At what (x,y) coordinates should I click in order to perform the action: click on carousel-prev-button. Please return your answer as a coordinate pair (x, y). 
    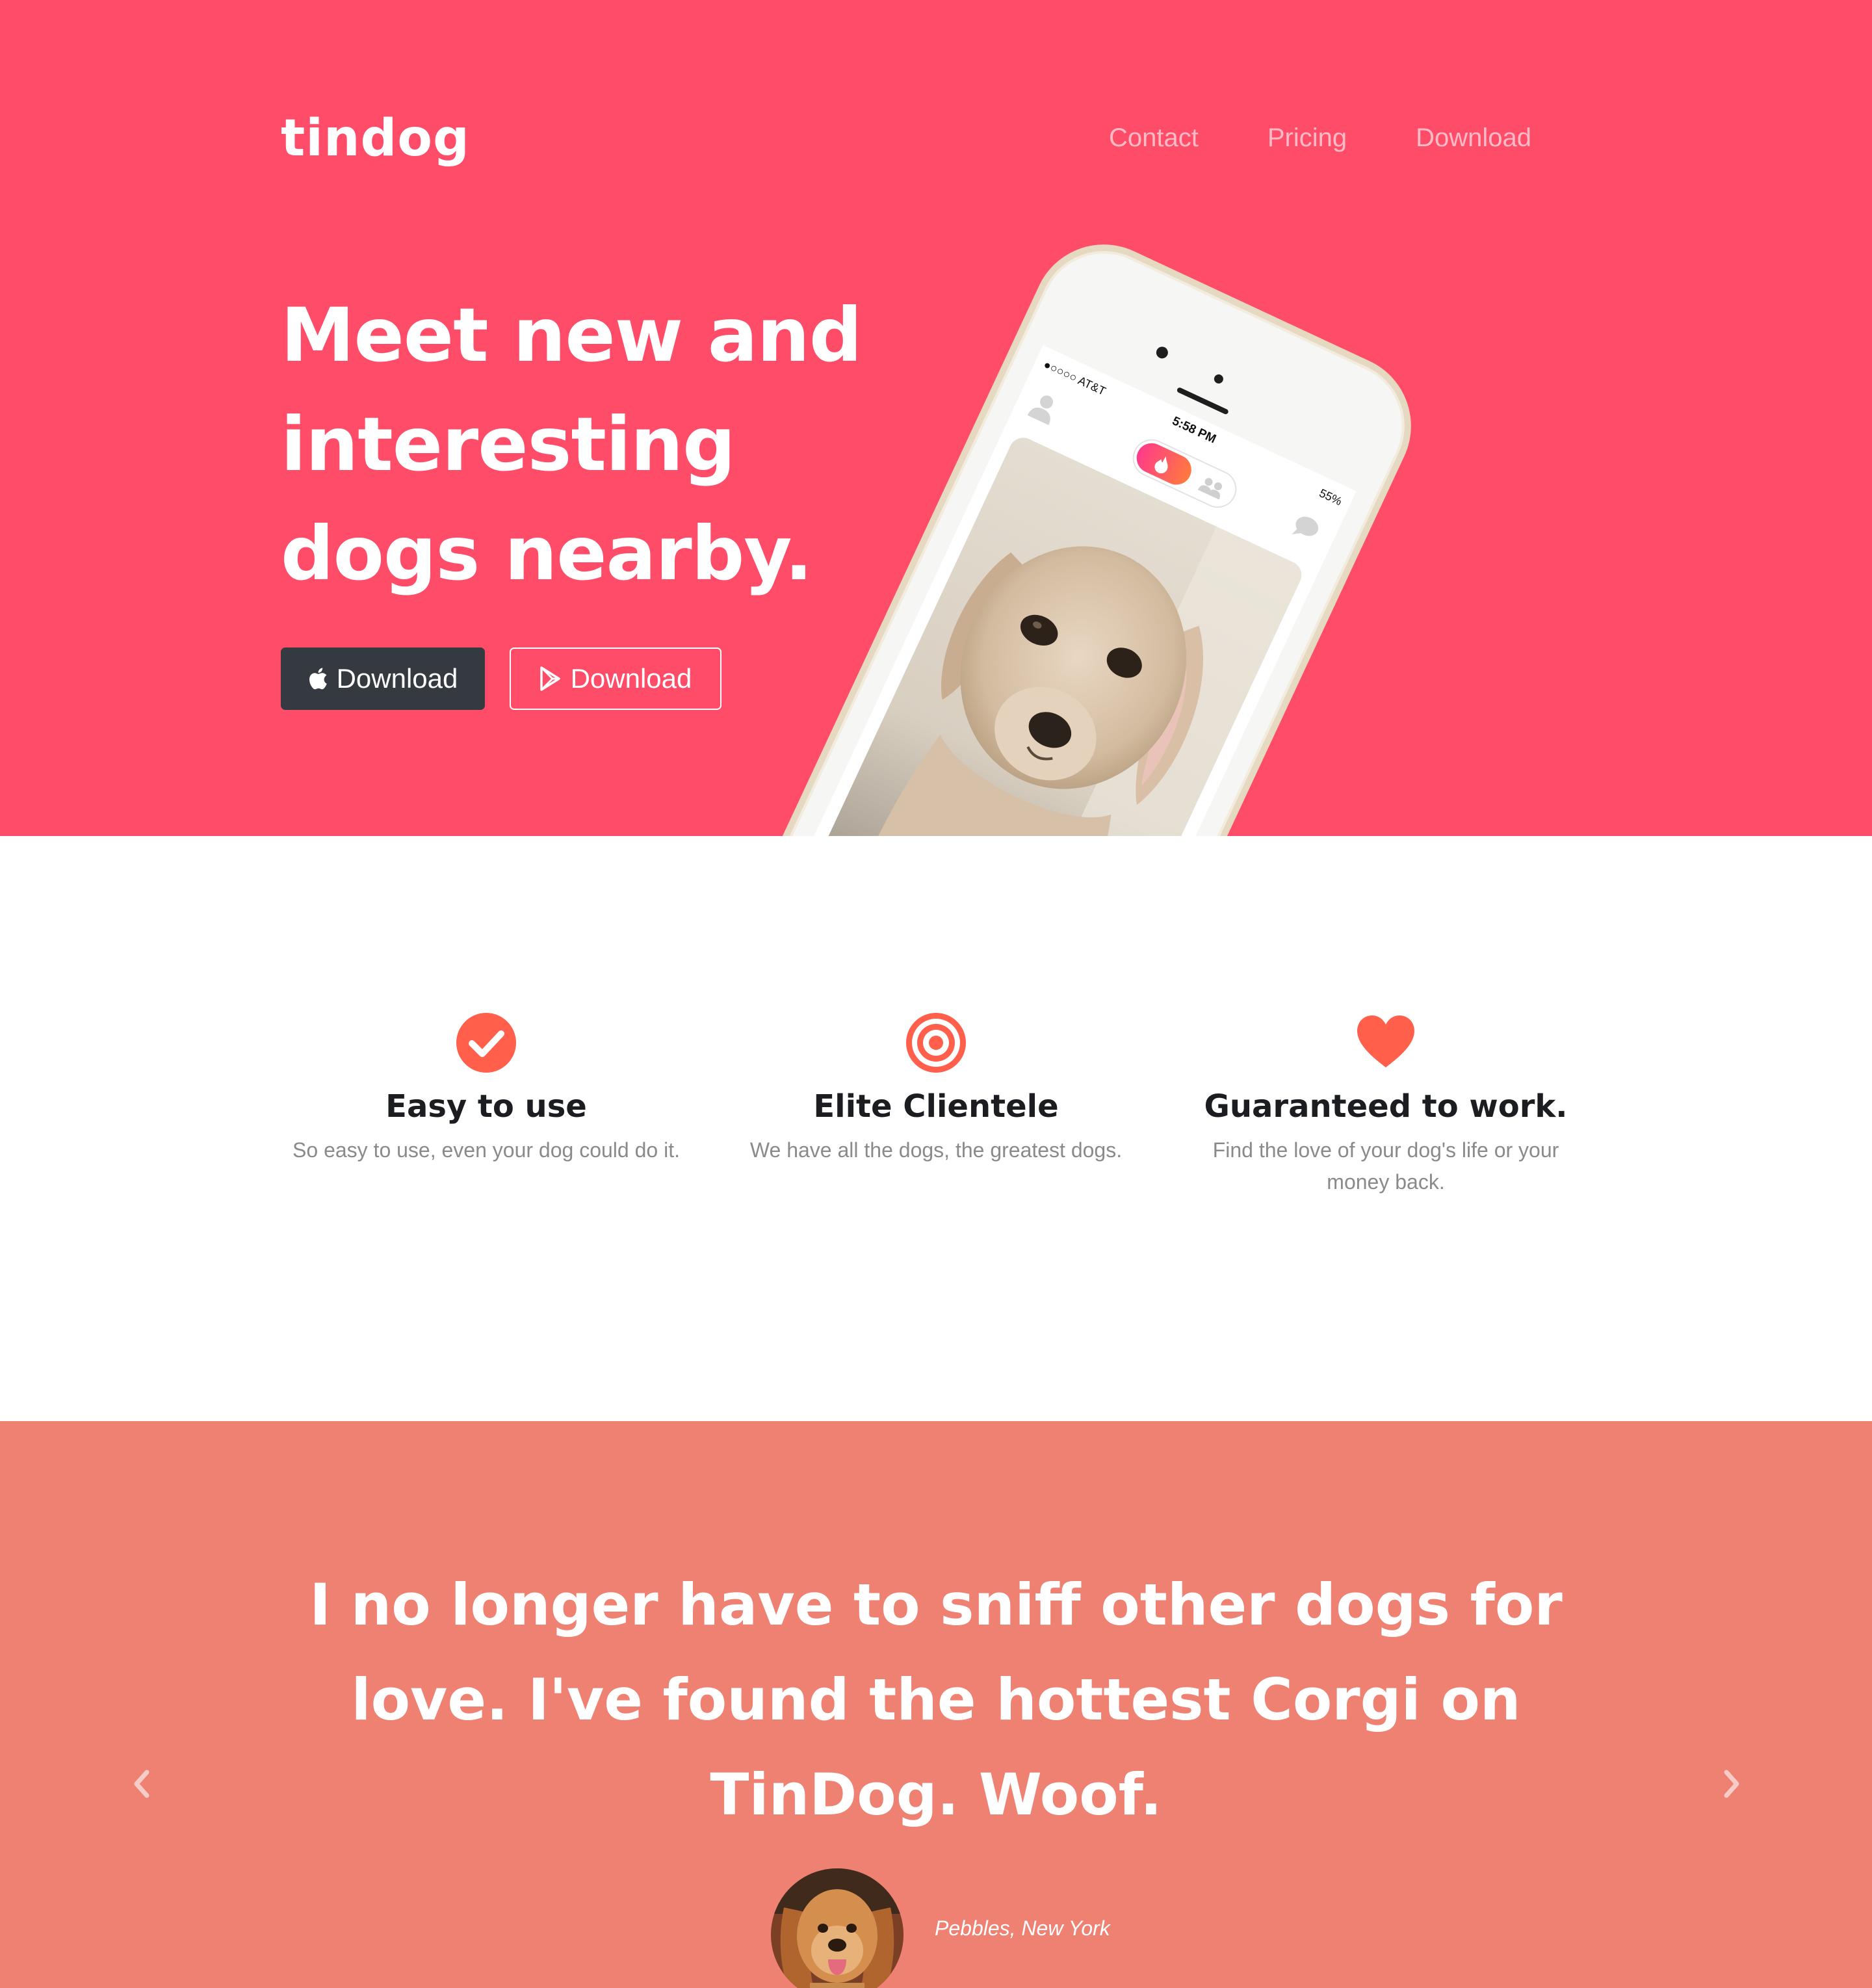
    Looking at the image, I should click on (142, 1785).